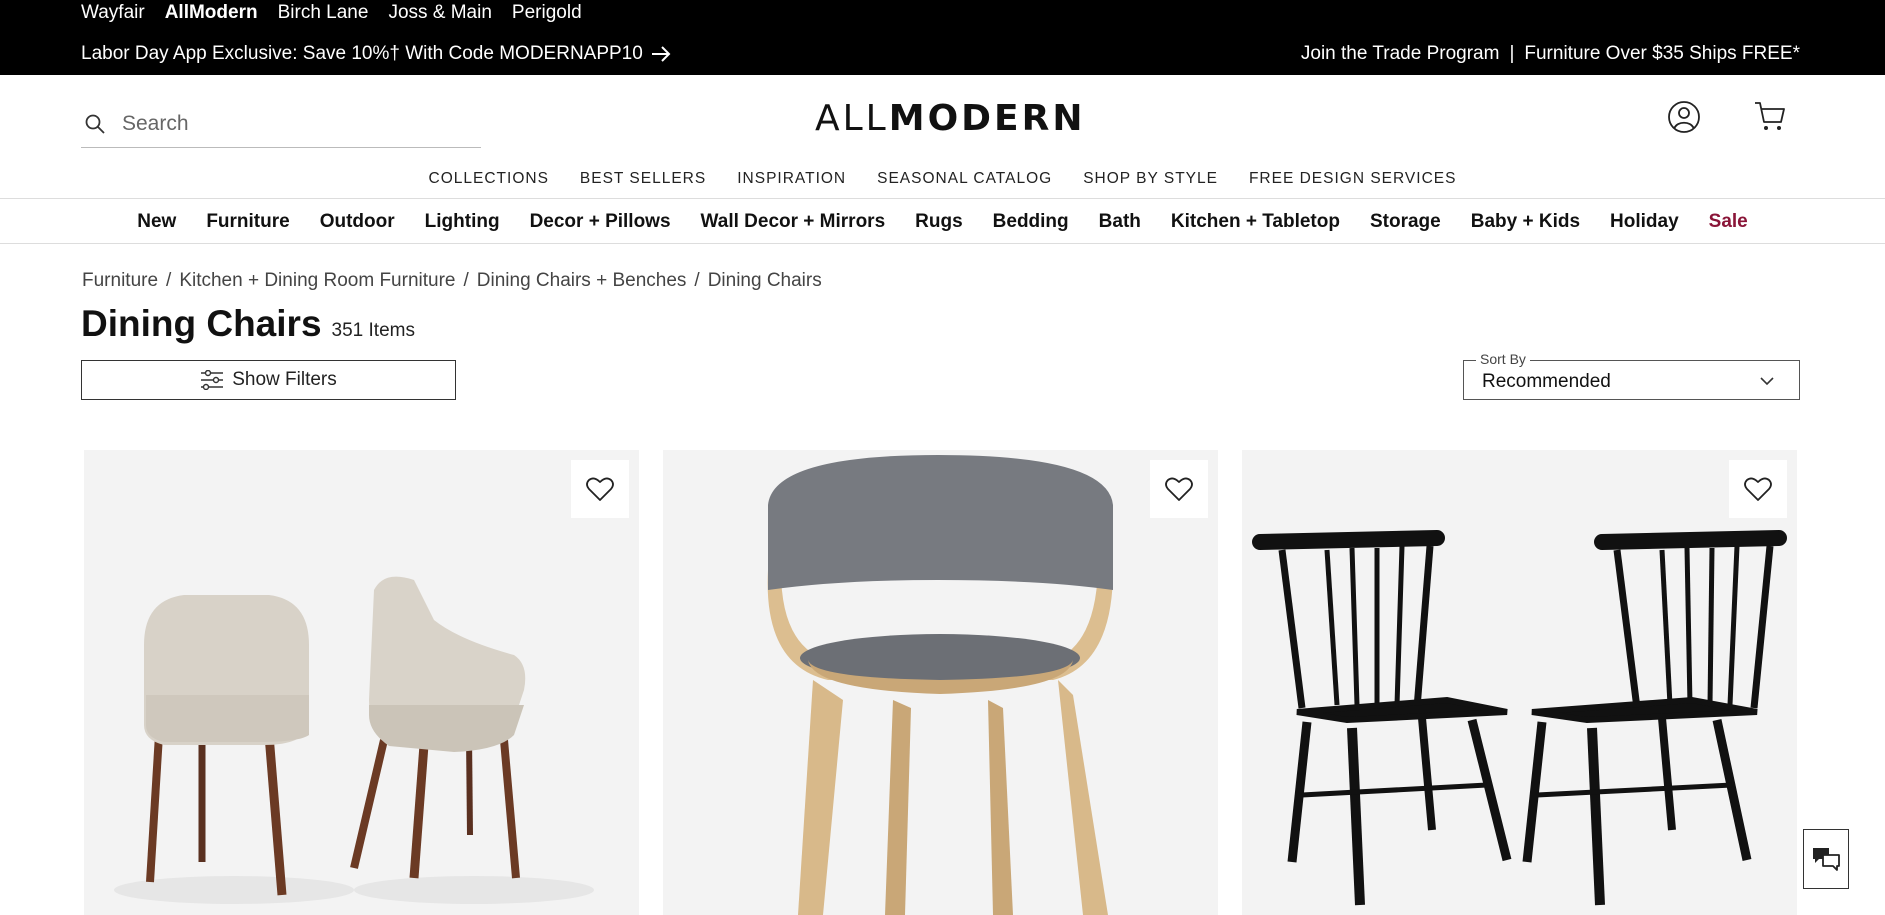 This screenshot has width=1885, height=915. I want to click on logo-thin-text: ALL, so click(852, 118).